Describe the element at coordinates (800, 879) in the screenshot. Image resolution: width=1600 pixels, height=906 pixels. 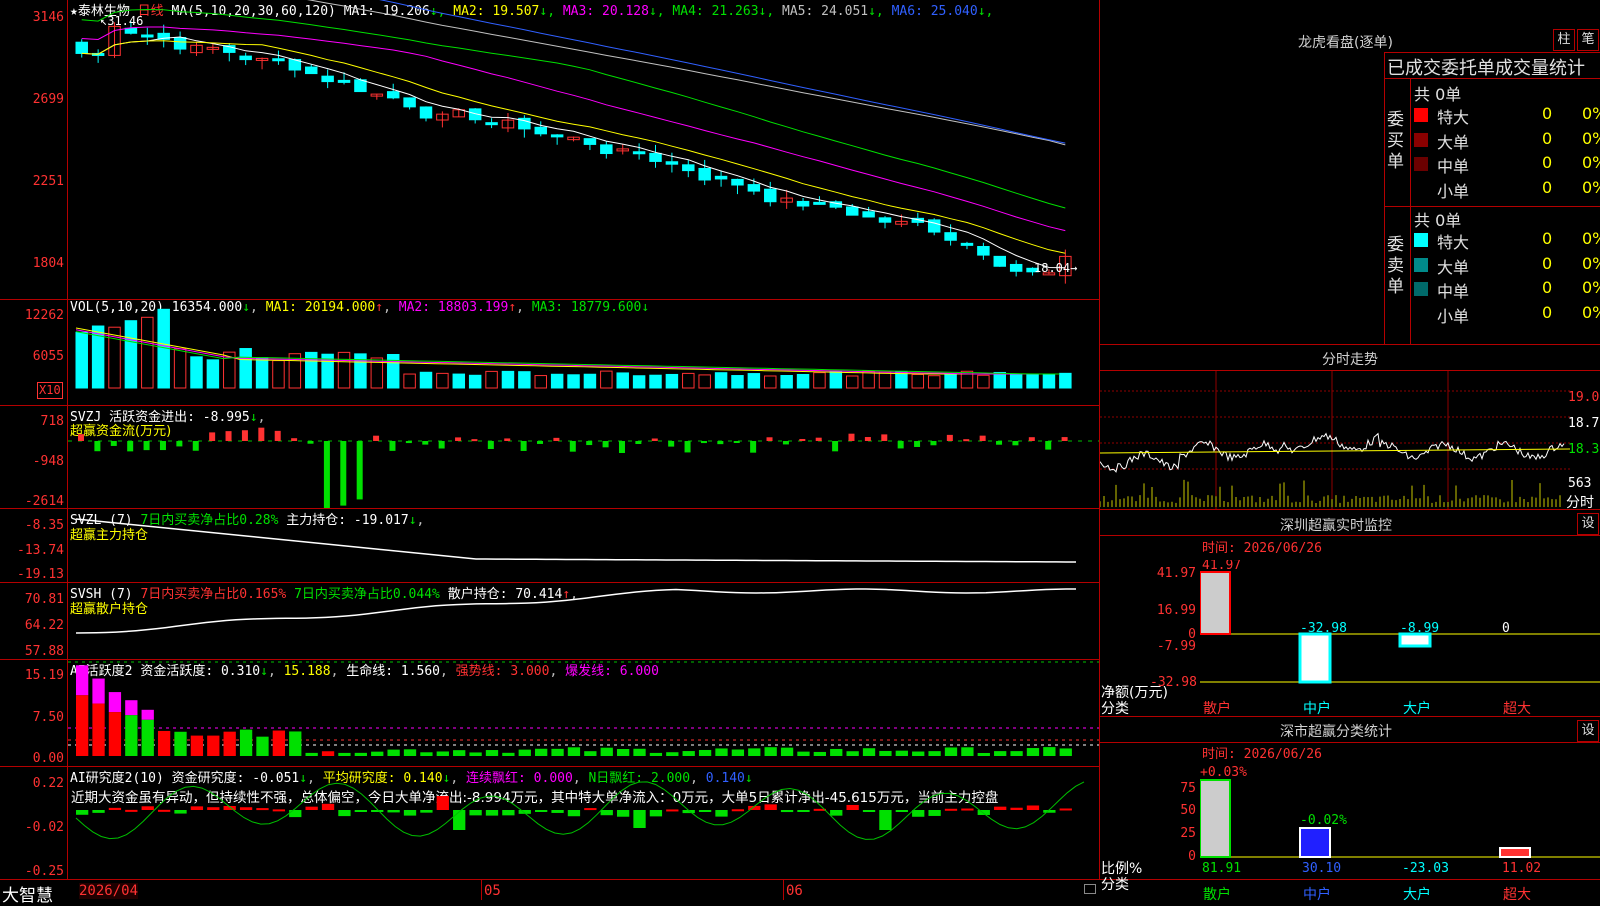
I see `divider-bottom` at that location.